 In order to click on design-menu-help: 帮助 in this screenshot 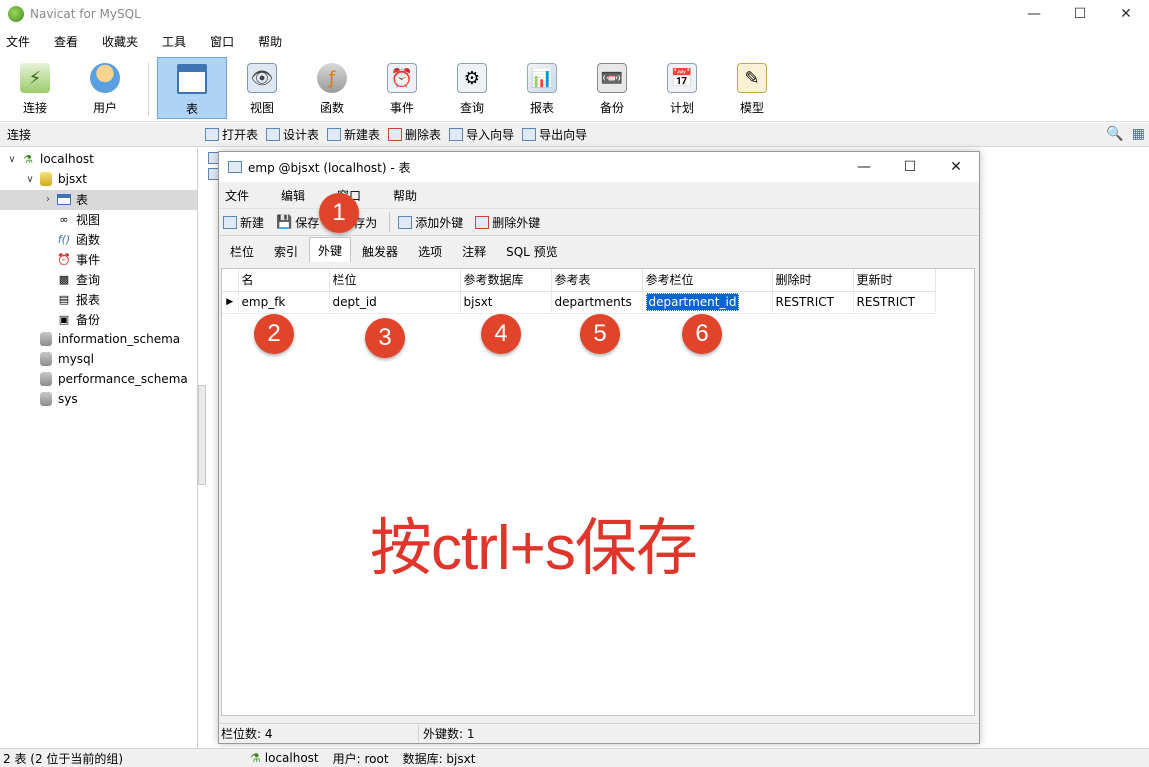, I will do `click(408, 195)`.